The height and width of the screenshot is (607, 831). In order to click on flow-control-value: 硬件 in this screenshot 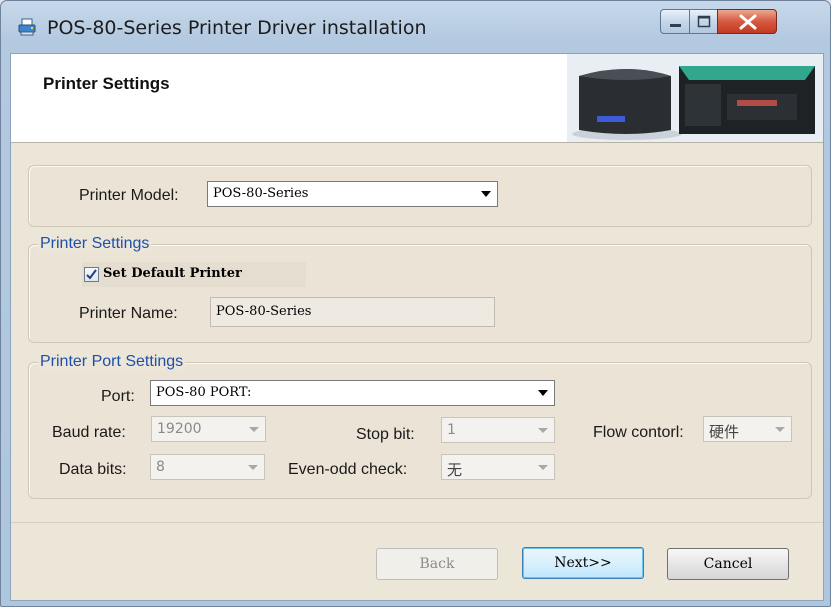, I will do `click(724, 432)`.